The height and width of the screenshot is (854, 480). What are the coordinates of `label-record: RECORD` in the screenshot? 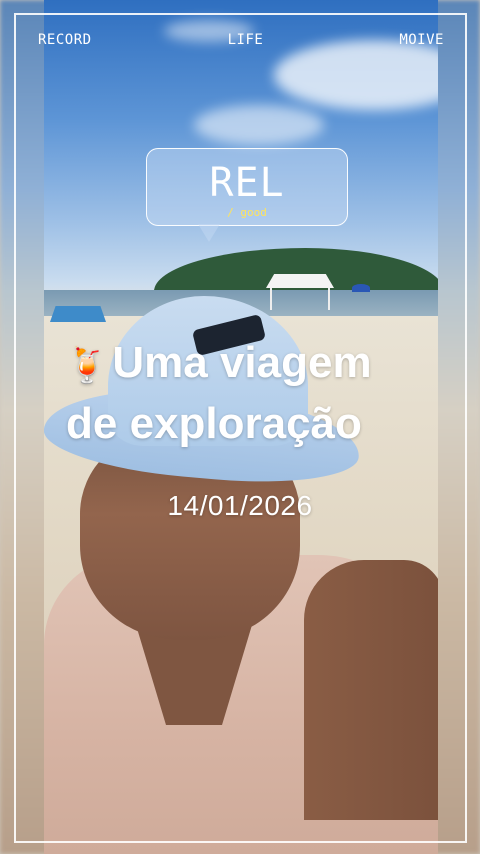 It's located at (65, 40).